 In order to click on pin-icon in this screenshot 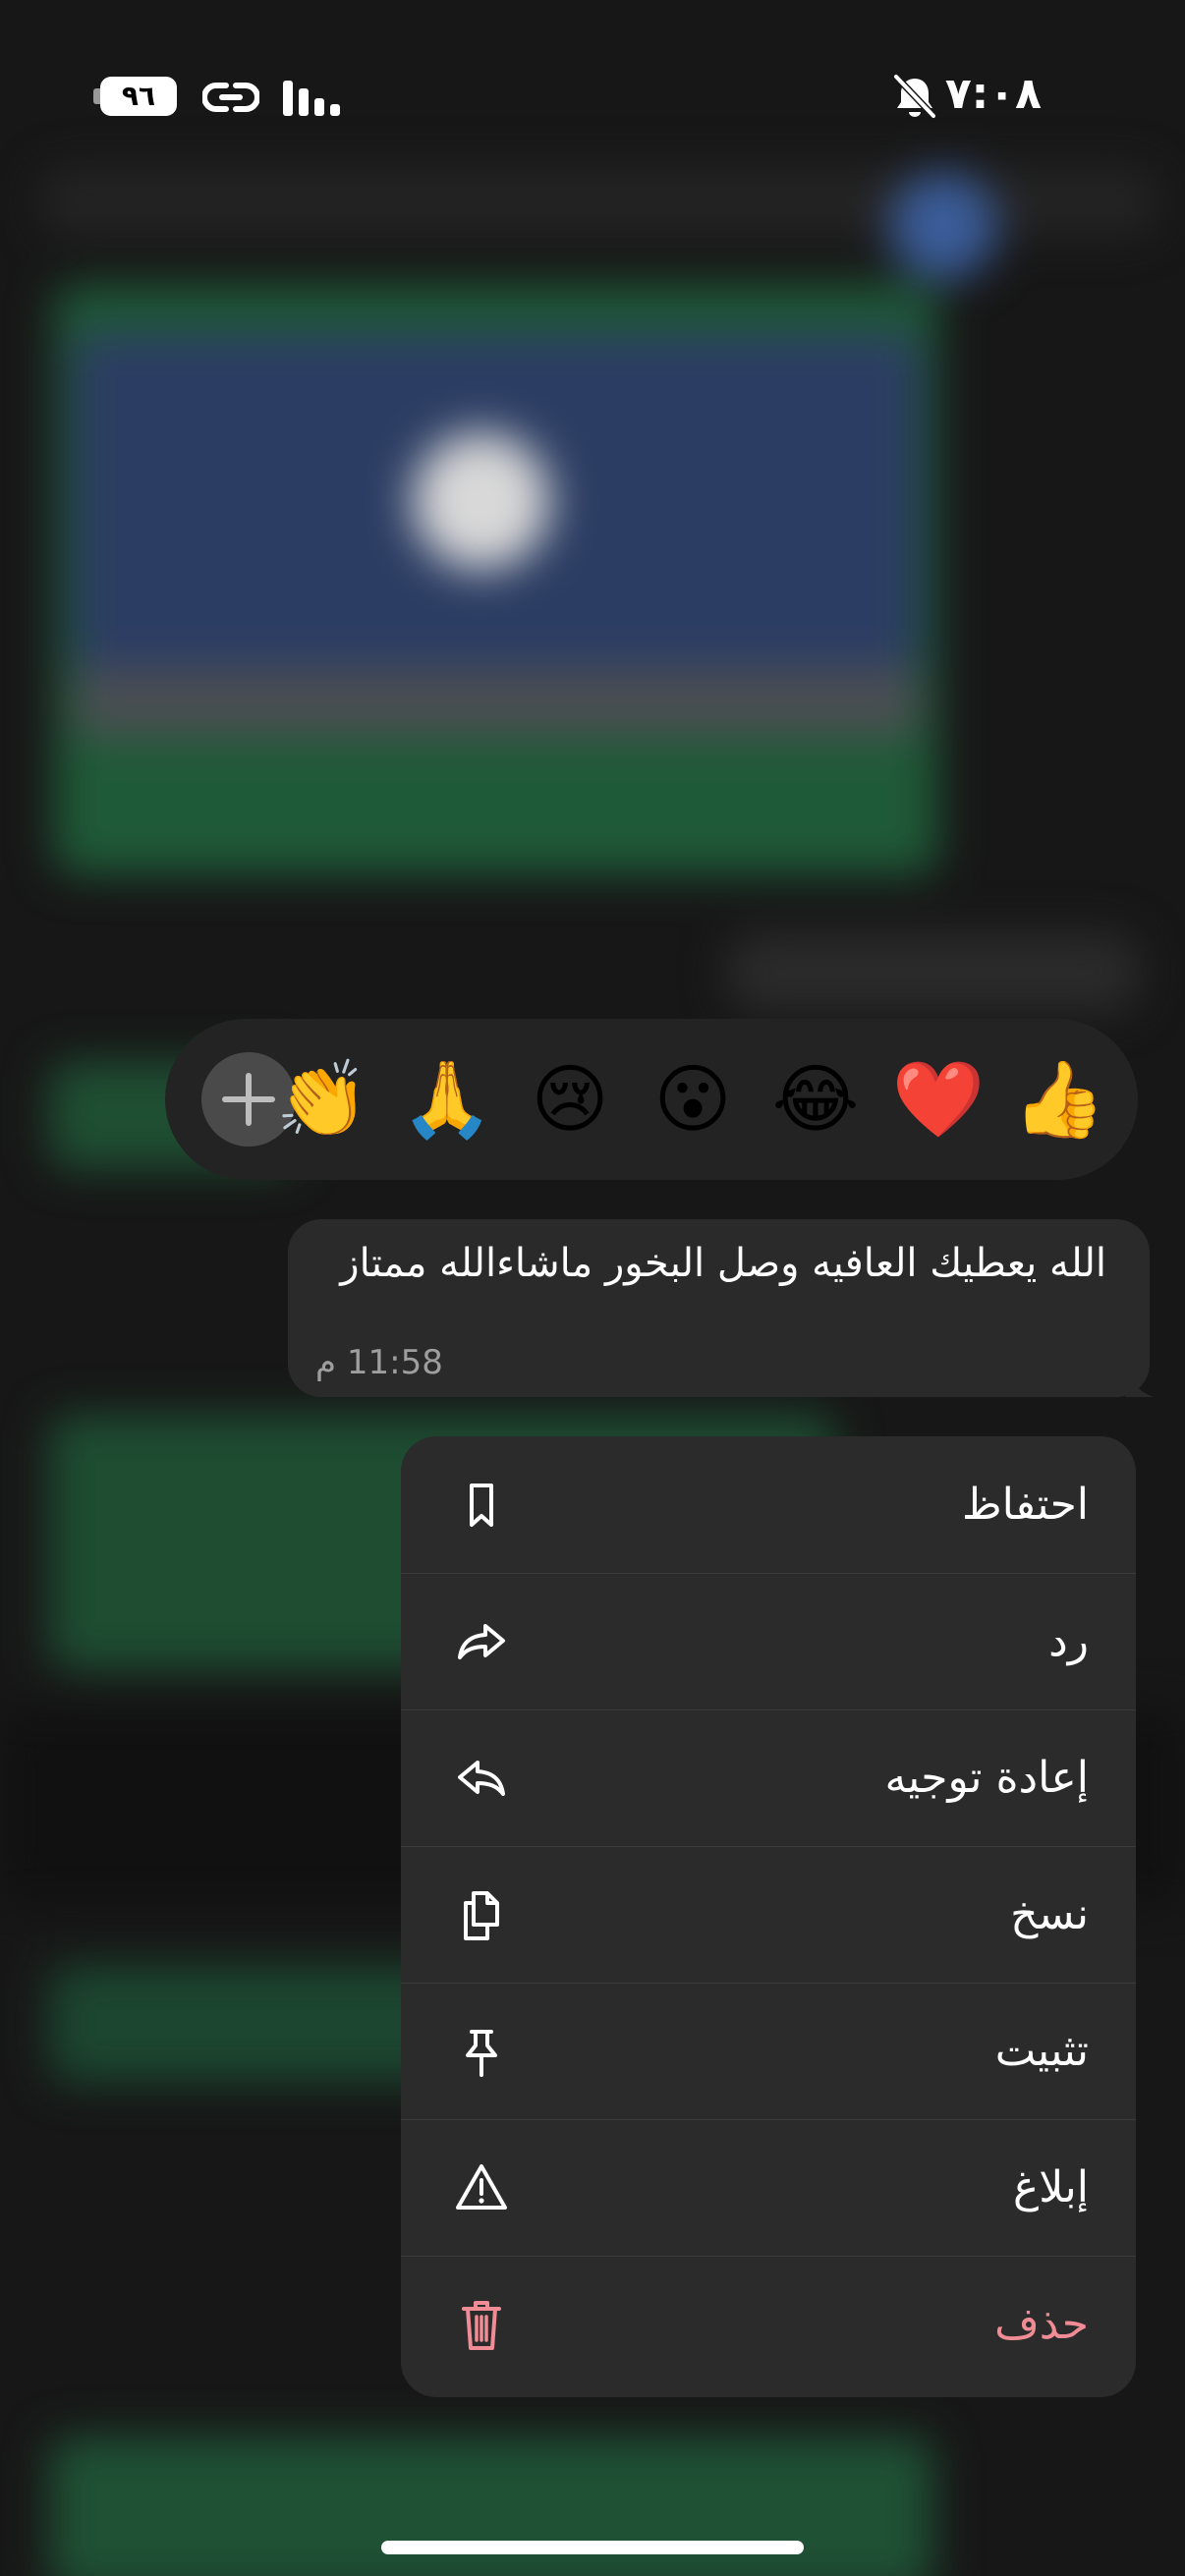, I will do `click(482, 2053)`.